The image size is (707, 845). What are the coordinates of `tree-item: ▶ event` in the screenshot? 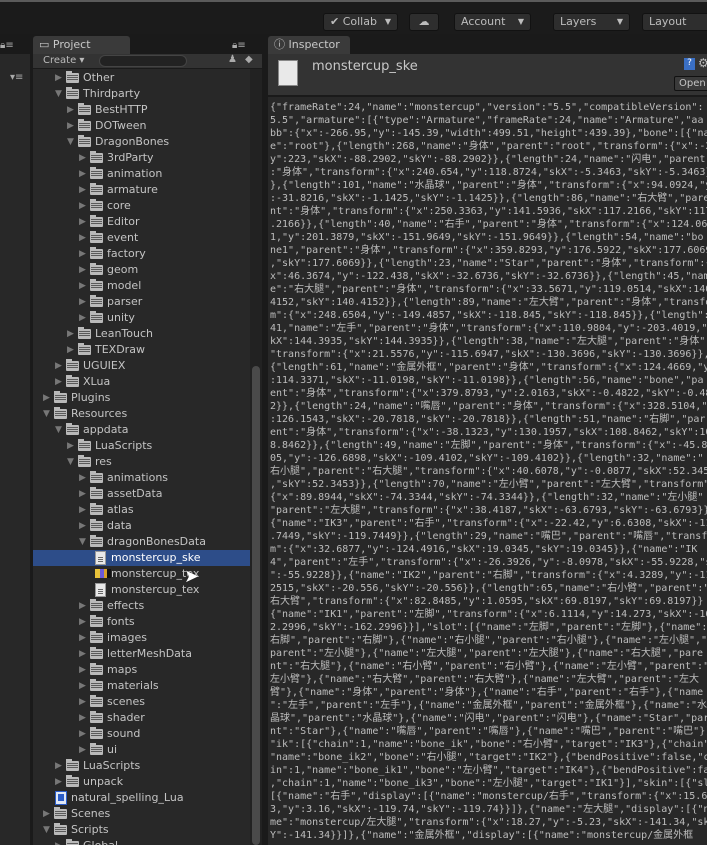 It's located at (141, 238).